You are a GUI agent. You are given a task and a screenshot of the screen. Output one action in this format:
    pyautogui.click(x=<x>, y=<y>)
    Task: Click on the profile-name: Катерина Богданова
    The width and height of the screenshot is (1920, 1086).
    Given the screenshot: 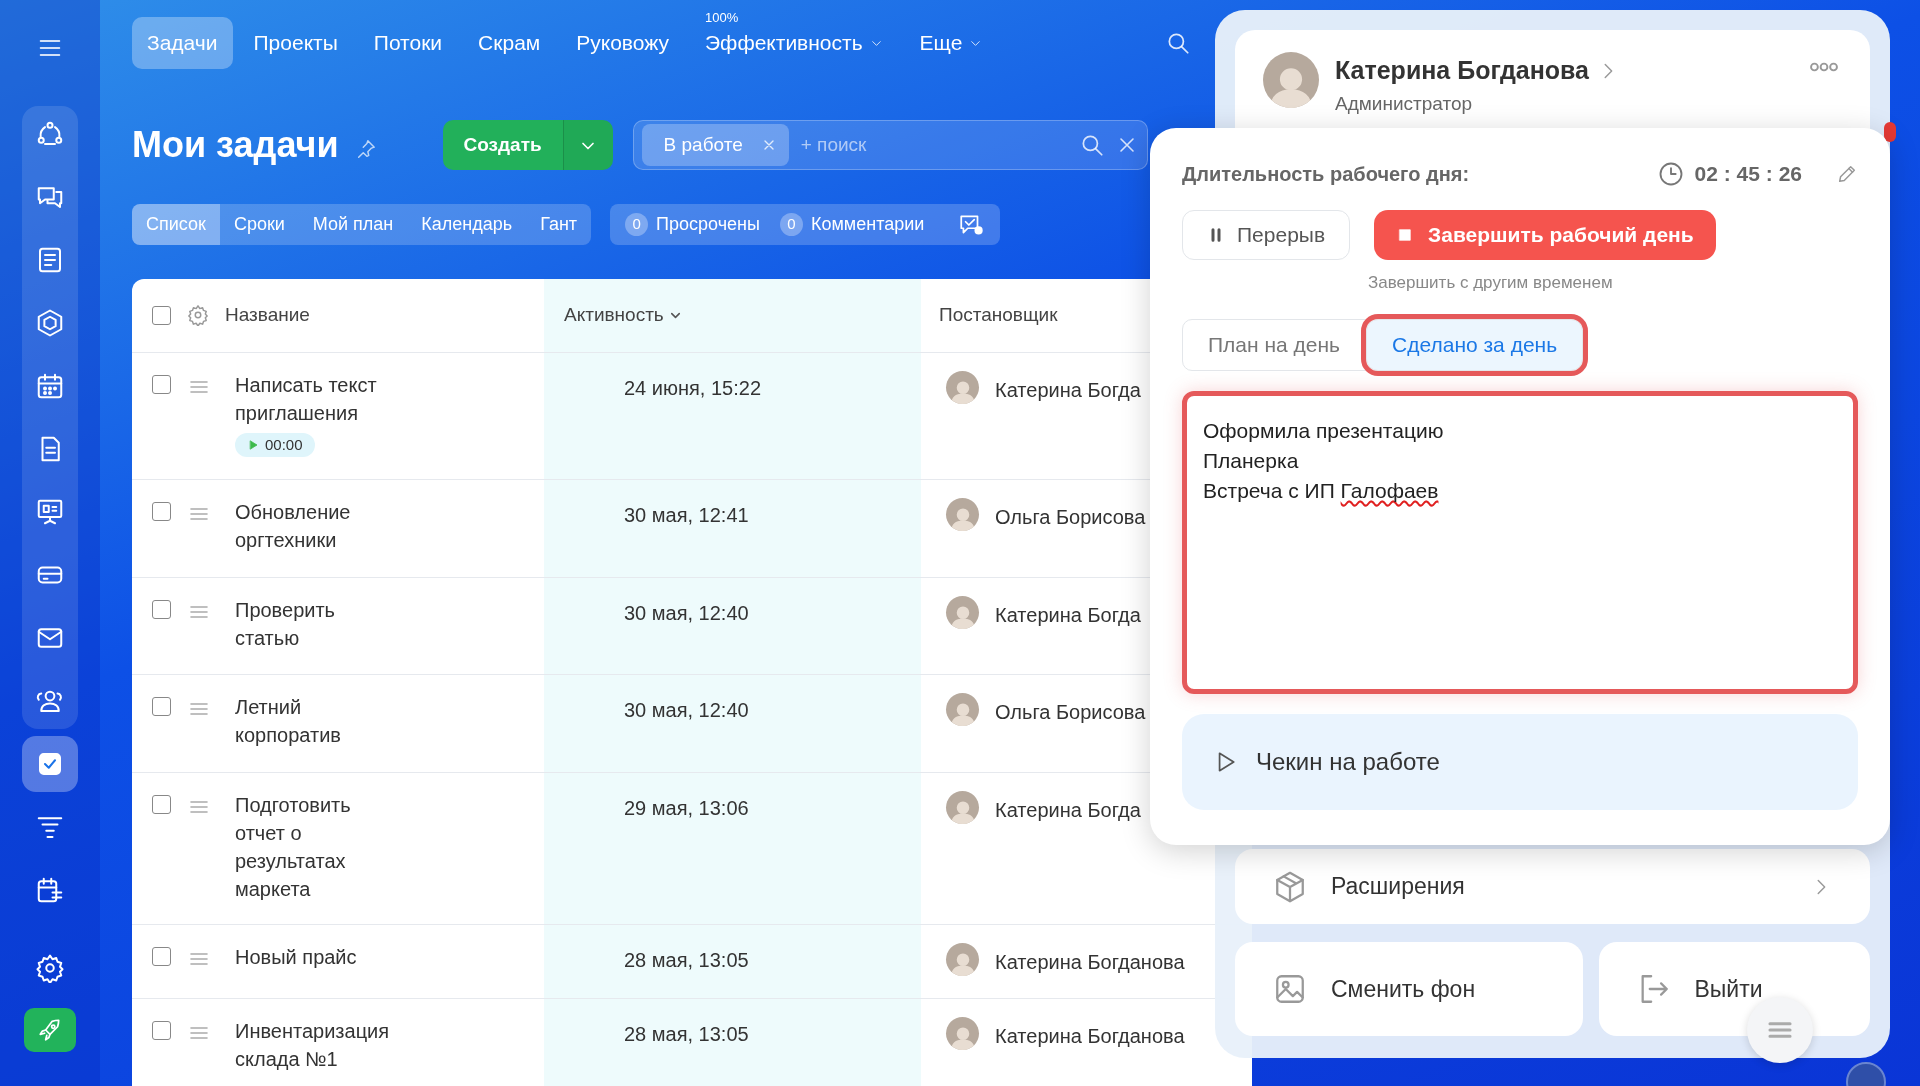 What is the action you would take?
    pyautogui.click(x=1462, y=71)
    